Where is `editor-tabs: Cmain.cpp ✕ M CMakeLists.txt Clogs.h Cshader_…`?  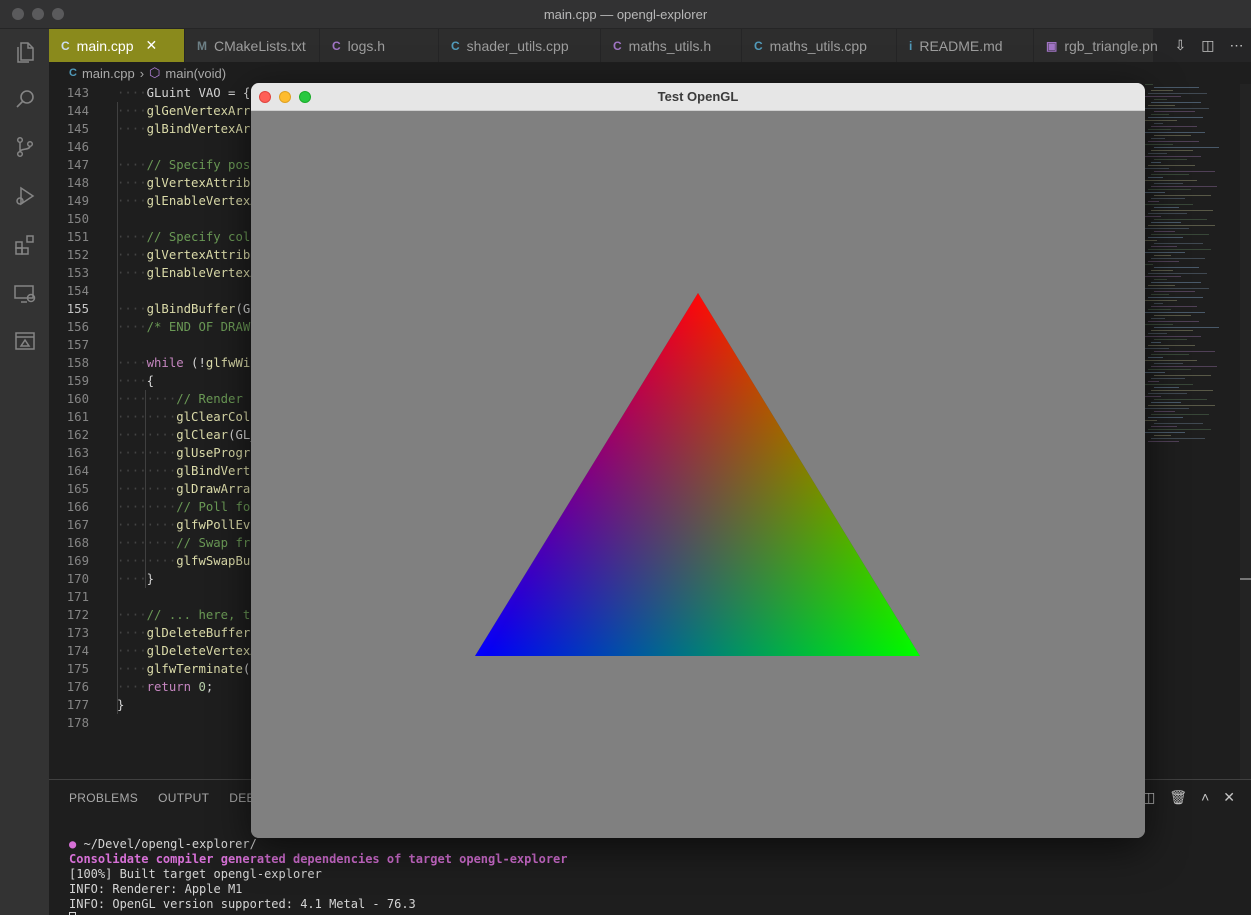 editor-tabs: Cmain.cpp ✕ M CMakeLists.txt Clogs.h Cshader_… is located at coordinates (650, 45).